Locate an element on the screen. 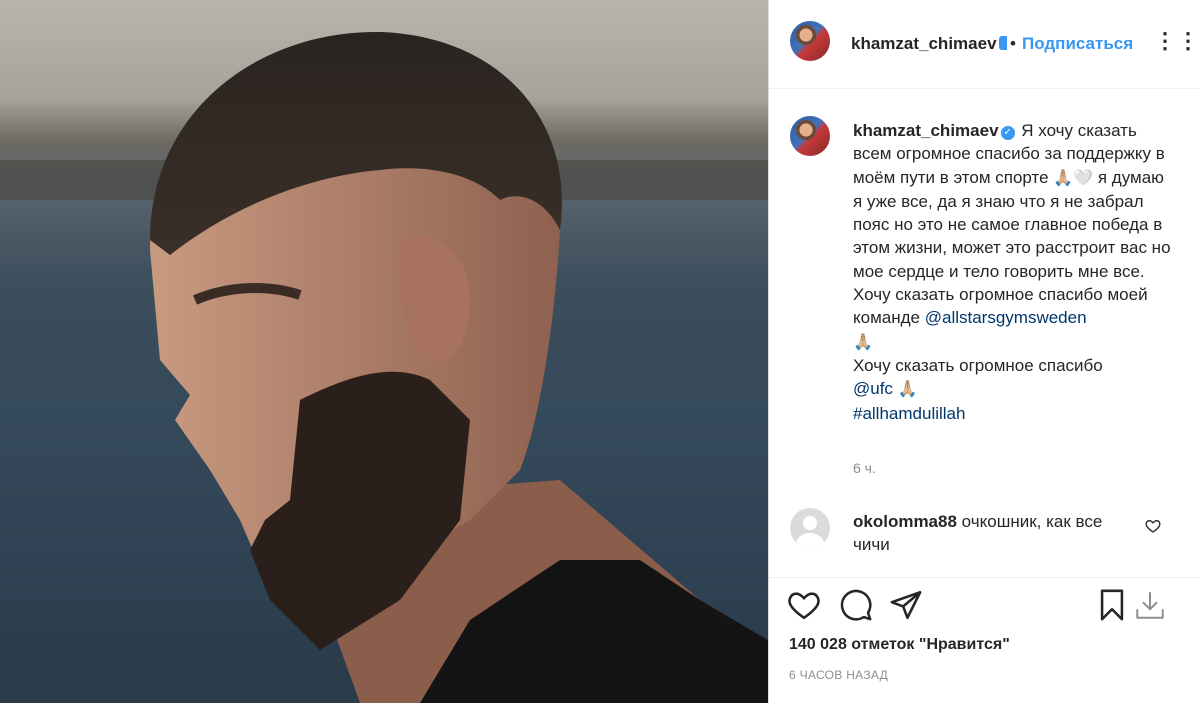  caption-time: 6 ч. is located at coordinates (864, 468).